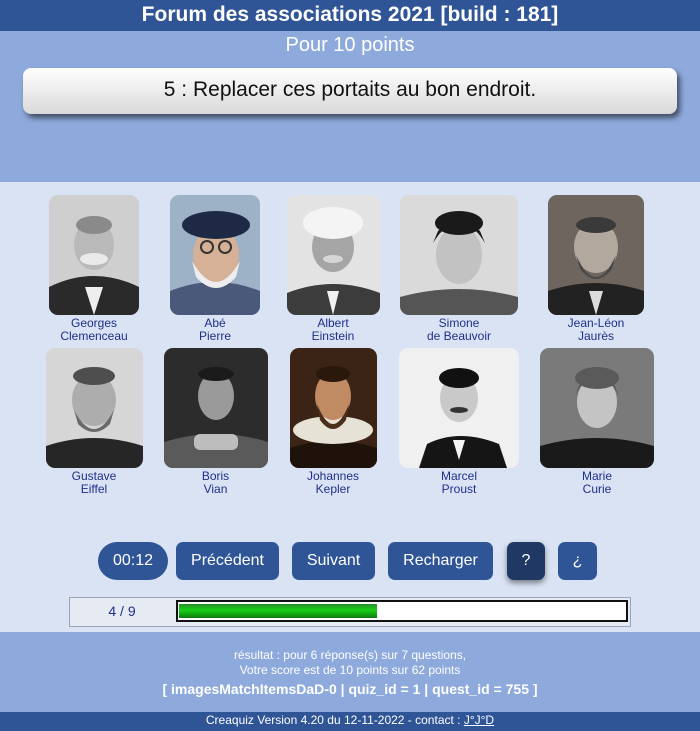  What do you see at coordinates (459, 408) in the screenshot?
I see `portrait-proust-icon` at bounding box center [459, 408].